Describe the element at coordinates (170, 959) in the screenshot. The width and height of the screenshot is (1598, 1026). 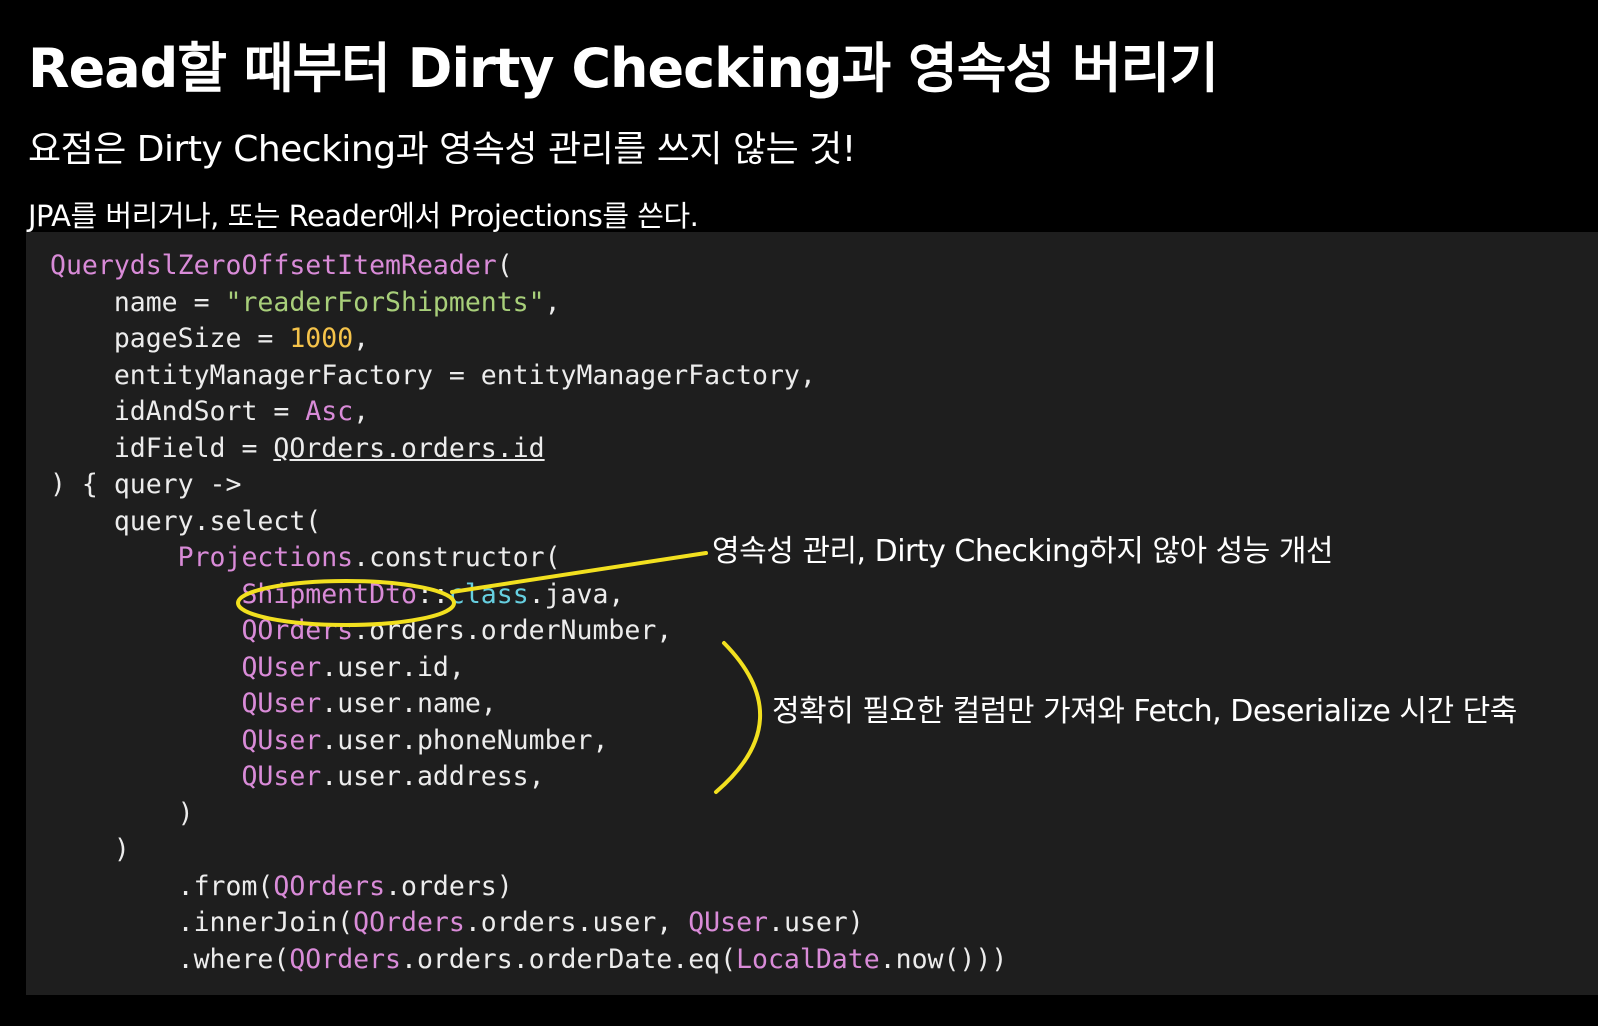
I see `token: .where(` at that location.